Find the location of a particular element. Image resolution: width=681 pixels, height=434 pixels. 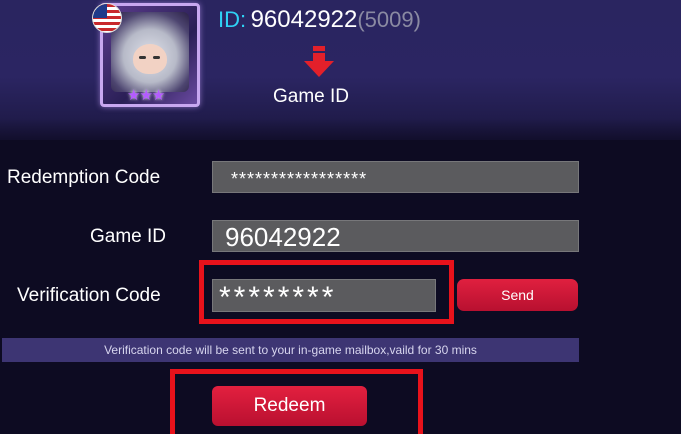

id-label: ID: is located at coordinates (232, 19).